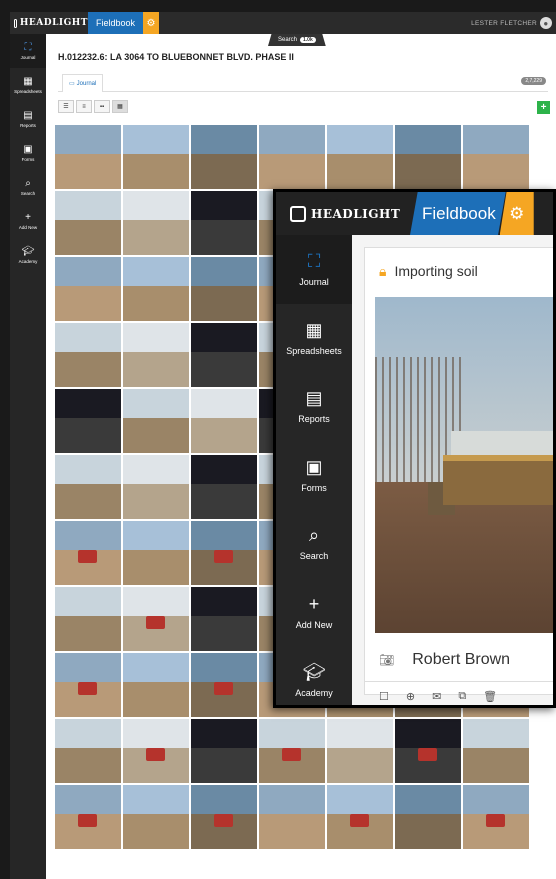 The width and height of the screenshot is (556, 879). What do you see at coordinates (314, 350) in the screenshot?
I see `mobile-sidebar-label: Spreadsheets` at bounding box center [314, 350].